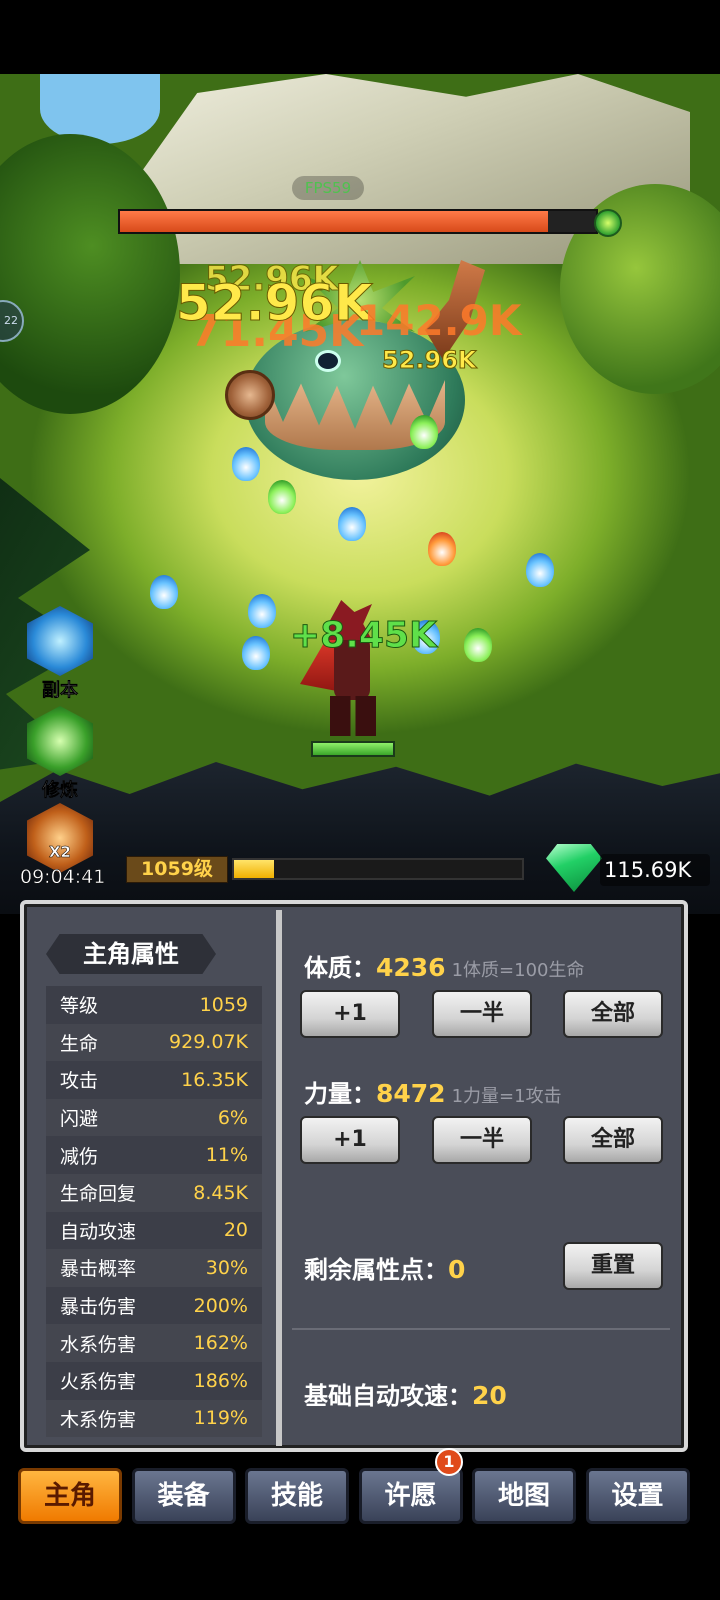  What do you see at coordinates (226, 1155) in the screenshot?
I see `attribute-value: 11%` at bounding box center [226, 1155].